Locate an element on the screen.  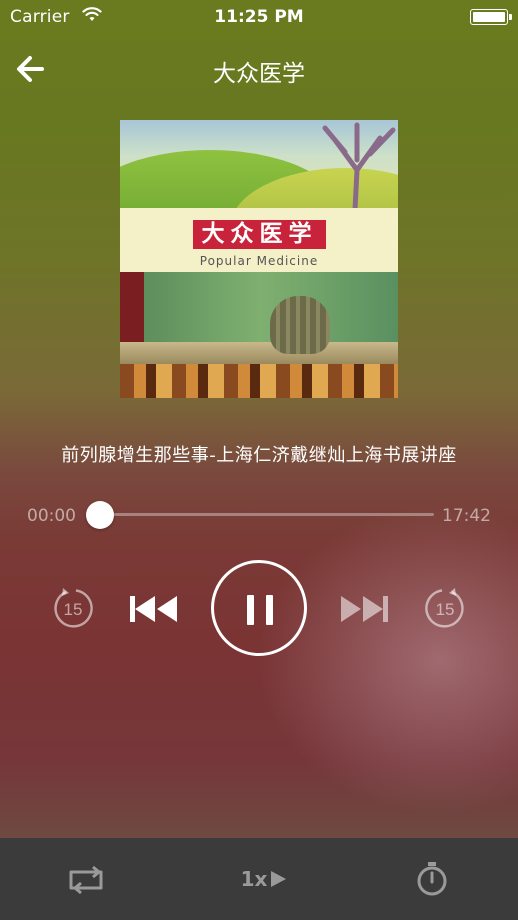
status-bar: Carrier 11:25 PM is located at coordinates (259, 17).